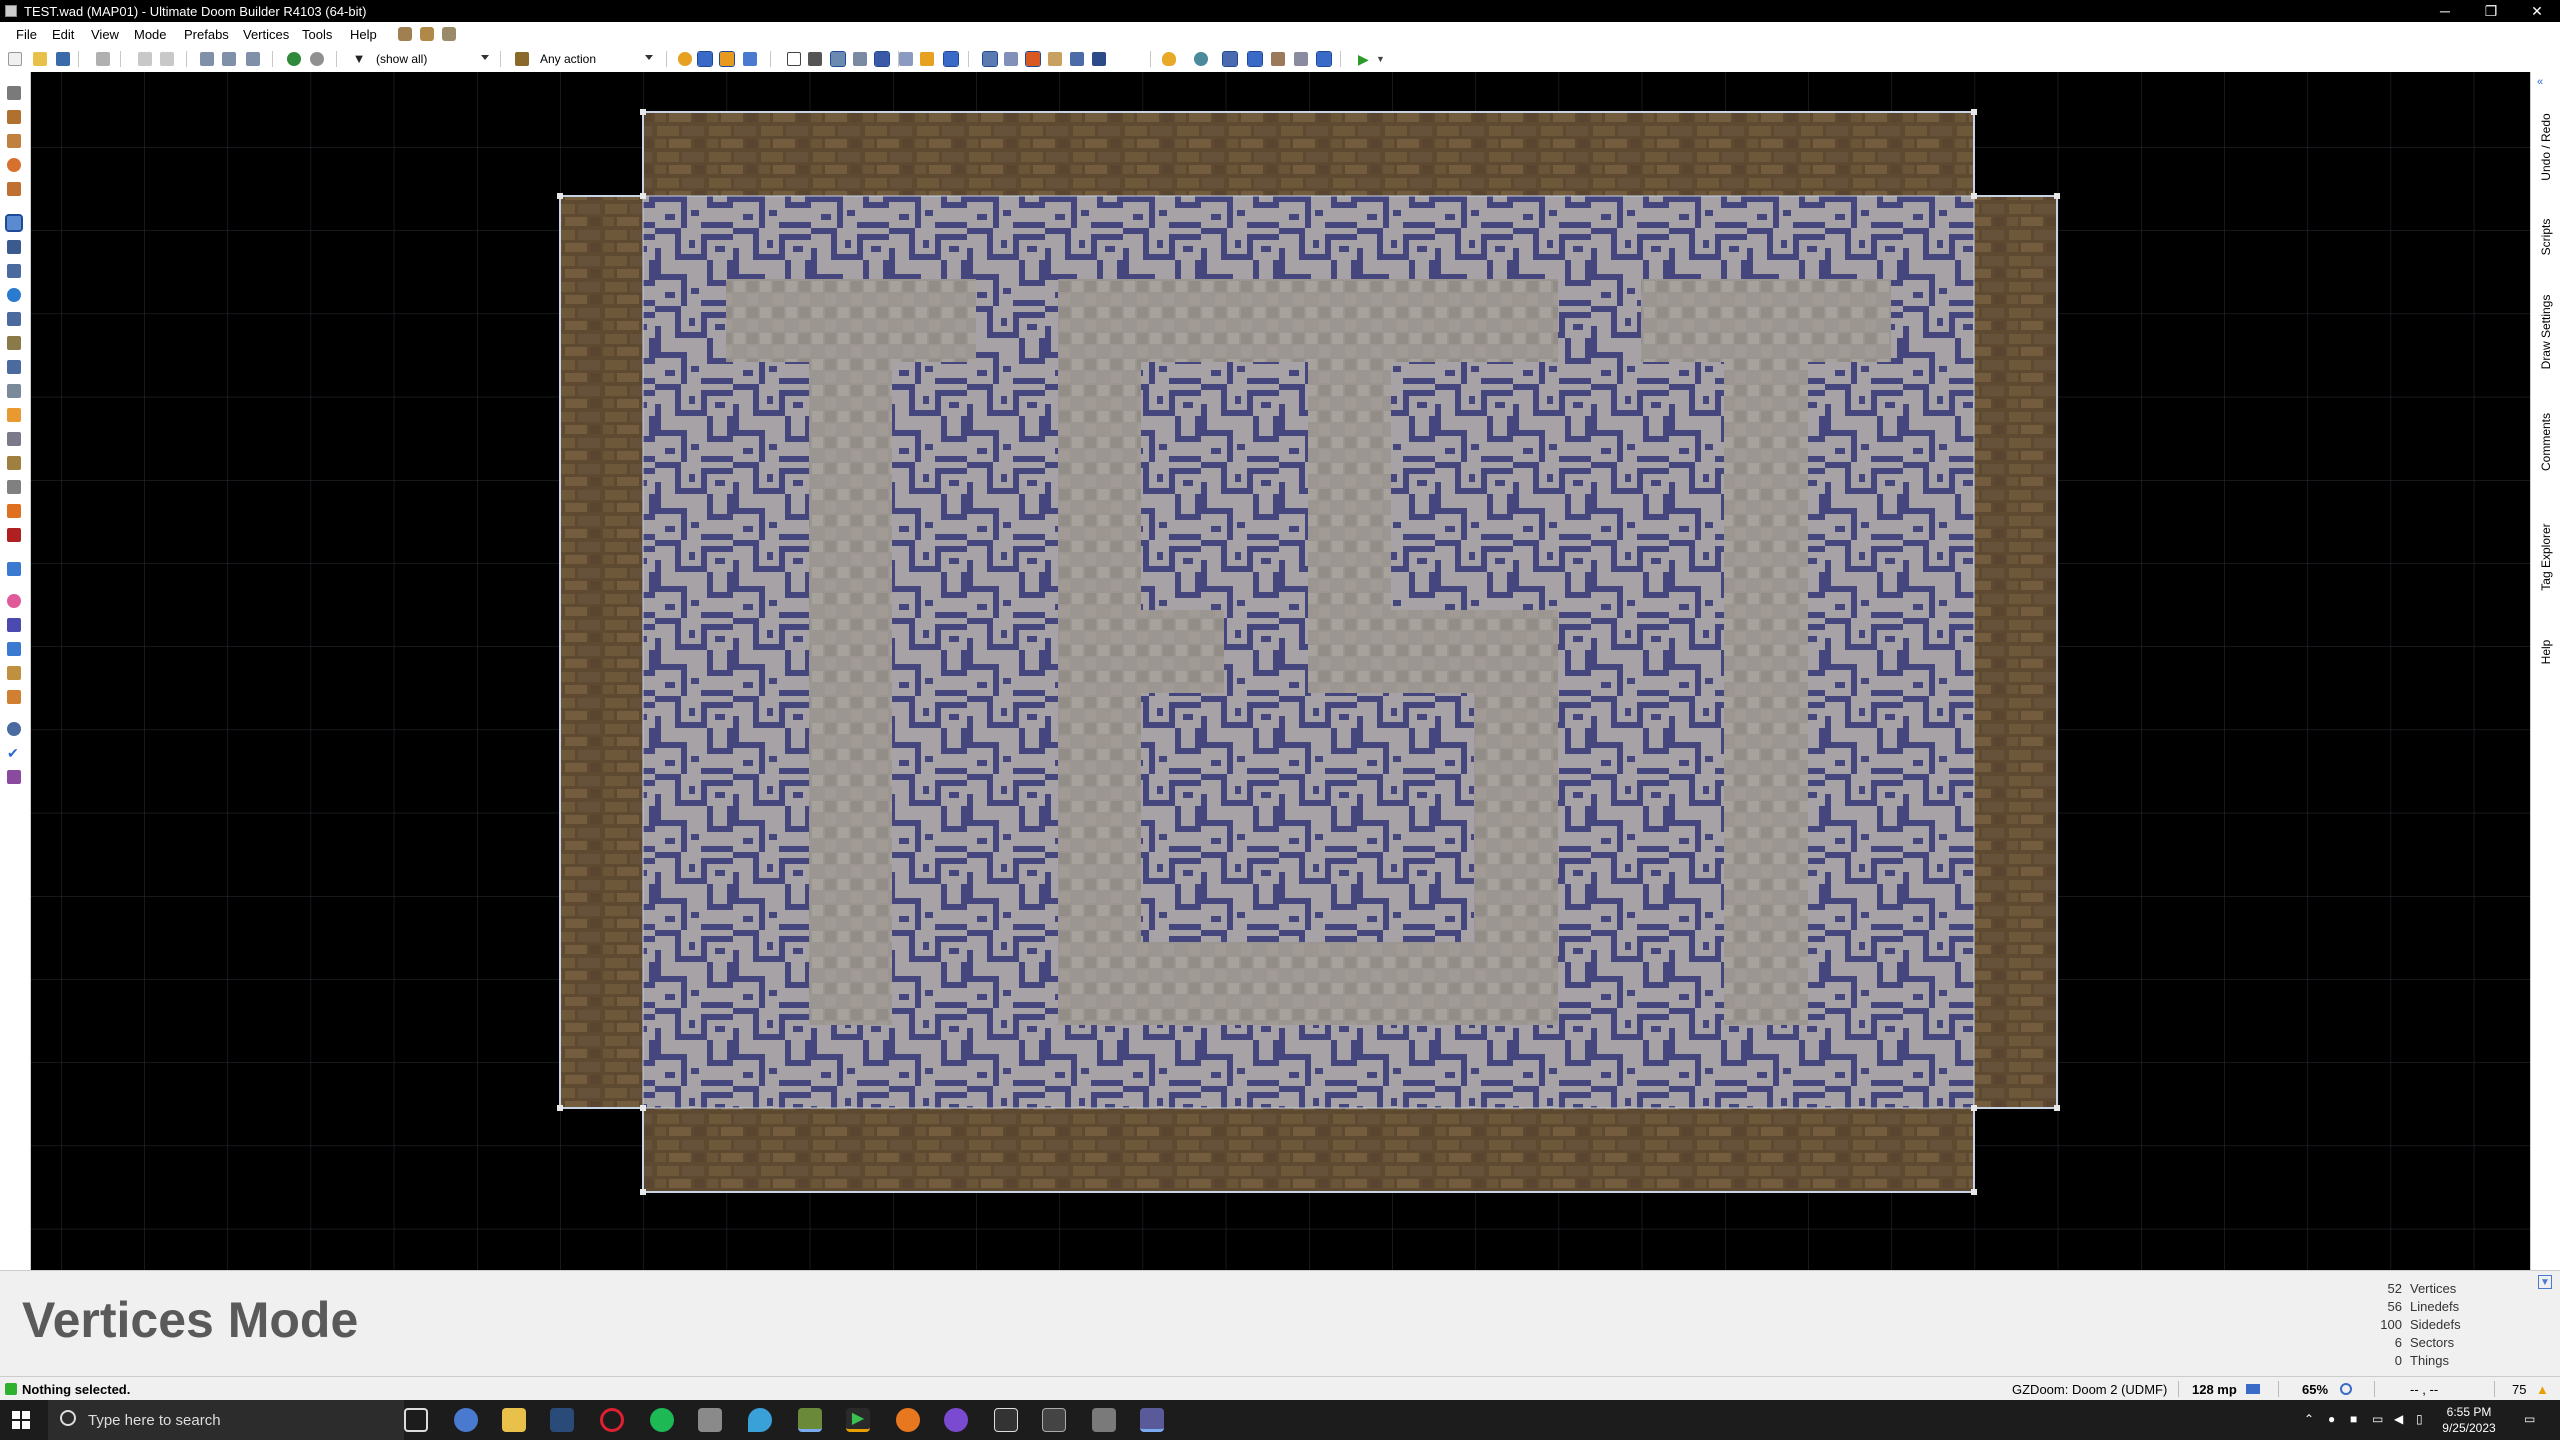  What do you see at coordinates (1006, 1420) in the screenshot?
I see `epic-games-icon` at bounding box center [1006, 1420].